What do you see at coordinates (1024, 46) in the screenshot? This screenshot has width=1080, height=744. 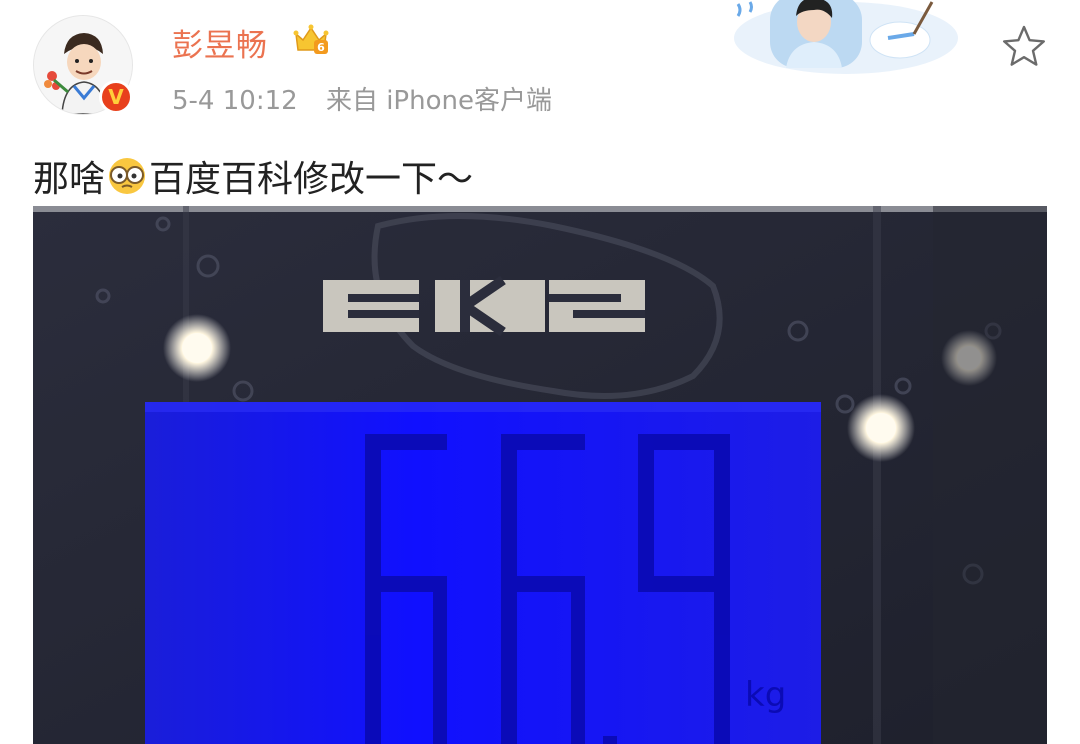 I see `favorite-star-icon` at bounding box center [1024, 46].